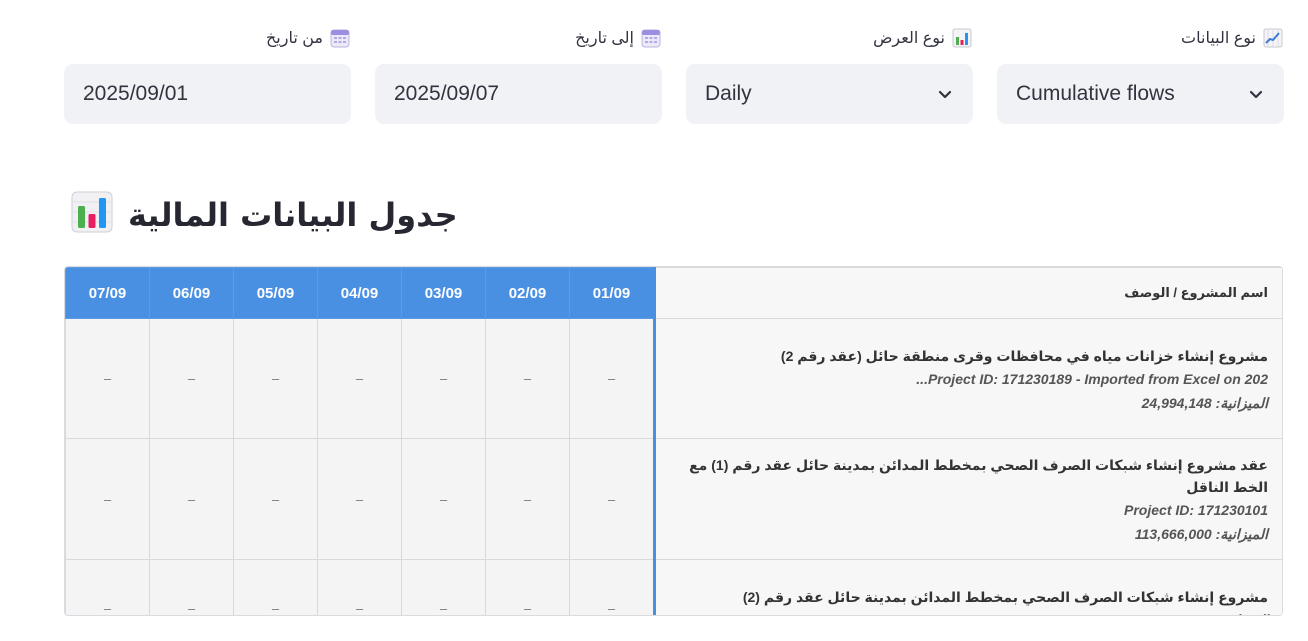 This screenshot has width=1308, height=641. I want to click on to-date-label-text: إلى تاريخ, so click(604, 38).